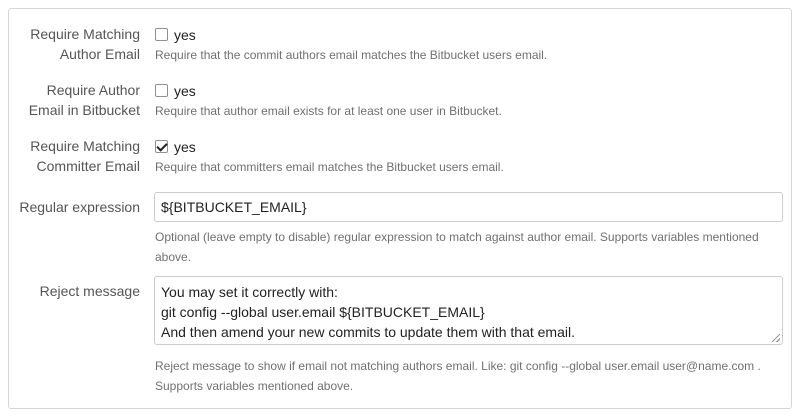 The height and width of the screenshot is (417, 803). What do you see at coordinates (161, 146) in the screenshot?
I see `require-matching-committer-email-checkbox` at bounding box center [161, 146].